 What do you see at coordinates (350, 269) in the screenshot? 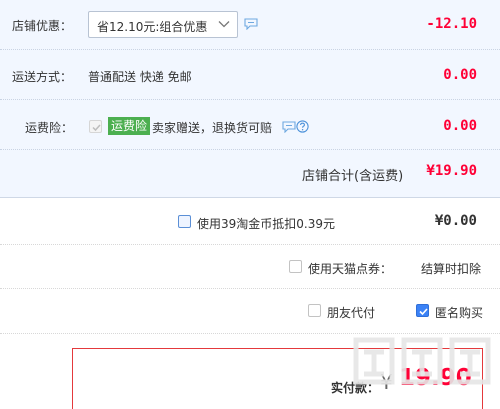
I see `tmall-points-label: 使用天猫点券：` at bounding box center [350, 269].